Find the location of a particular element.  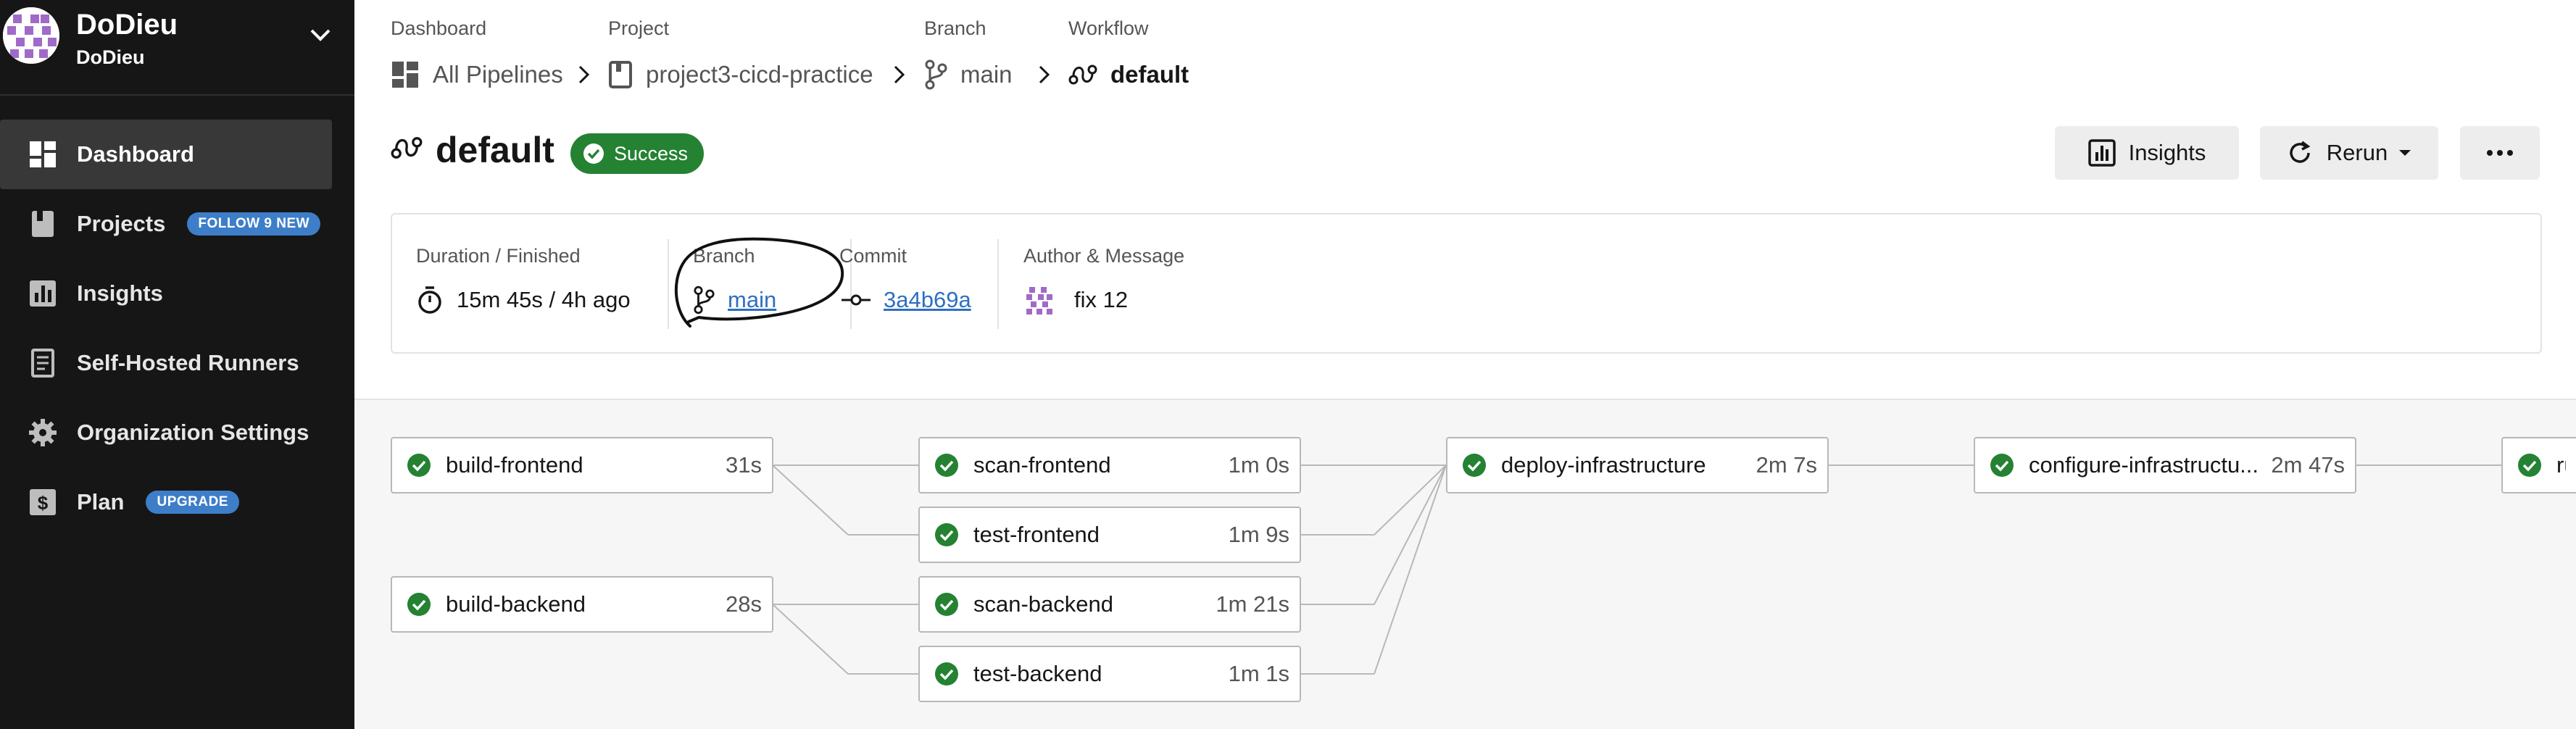

job-build-backend: build-backend 28s is located at coordinates (582, 604).